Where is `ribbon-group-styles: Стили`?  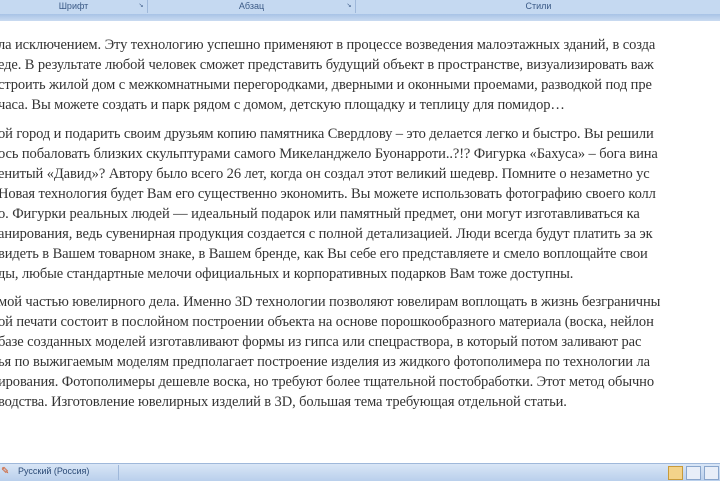
ribbon-group-styles: Стили is located at coordinates (538, 6).